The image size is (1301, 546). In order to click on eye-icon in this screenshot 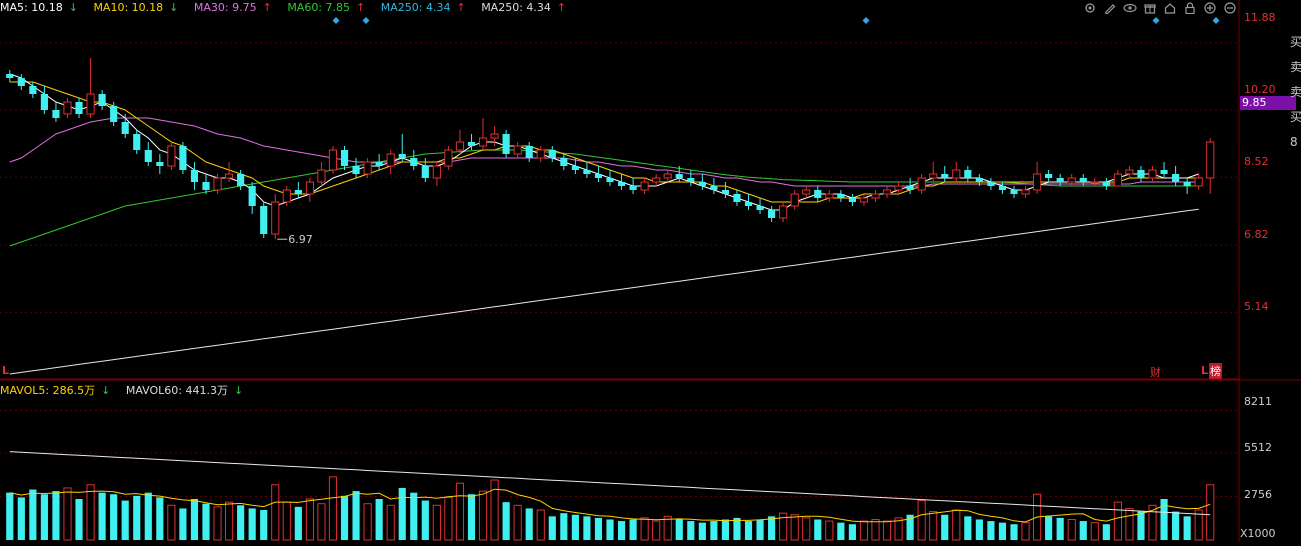, I will do `click(1130, 8)`.